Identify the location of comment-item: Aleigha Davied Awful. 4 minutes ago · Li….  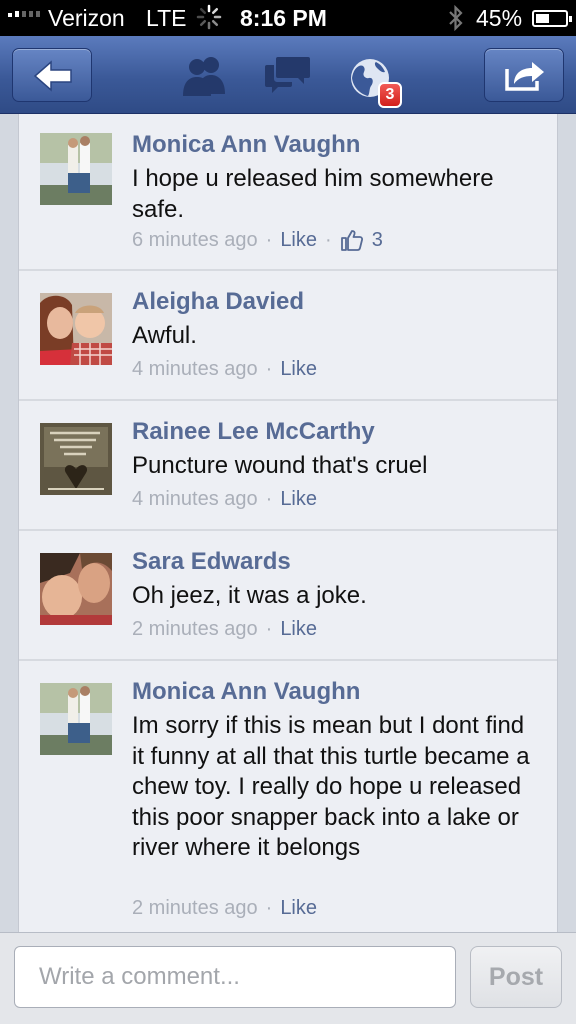
(288, 336).